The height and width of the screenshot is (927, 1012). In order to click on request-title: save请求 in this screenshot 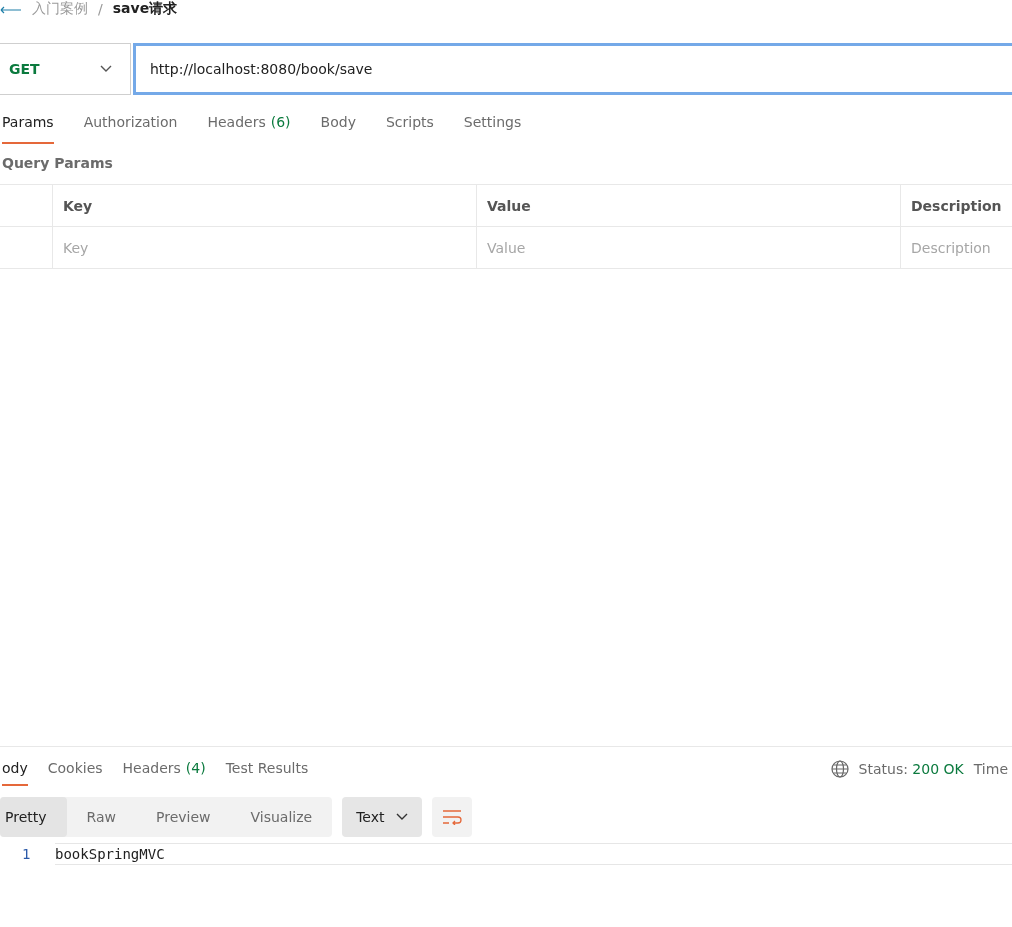, I will do `click(145, 9)`.